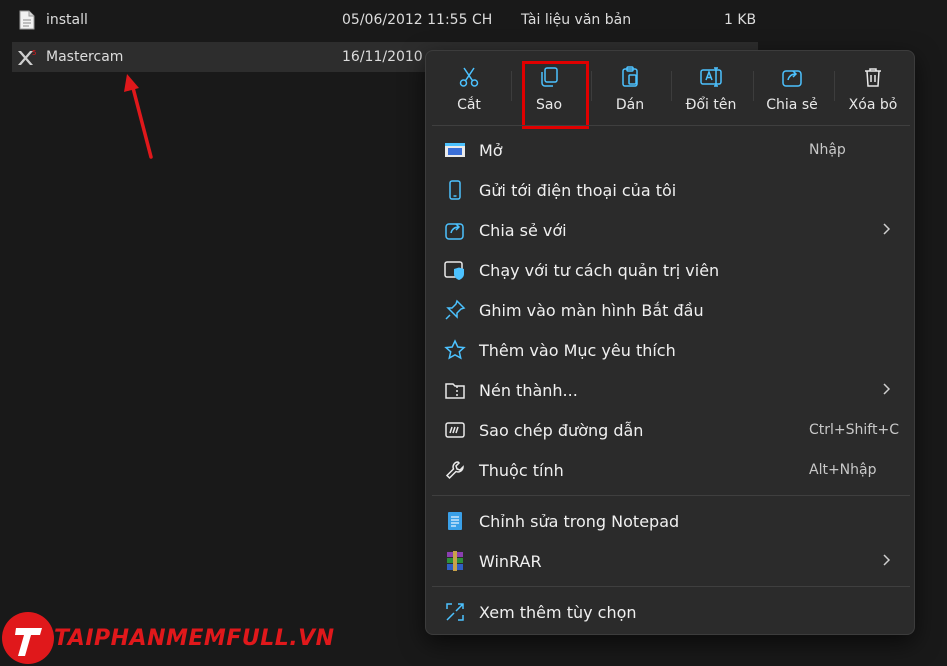 Image resolution: width=947 pixels, height=666 pixels. What do you see at coordinates (670, 90) in the screenshot?
I see `menu-toolbar: Cắt Sao Dán Đổi tên Chia sẻ Xóa bỏ` at bounding box center [670, 90].